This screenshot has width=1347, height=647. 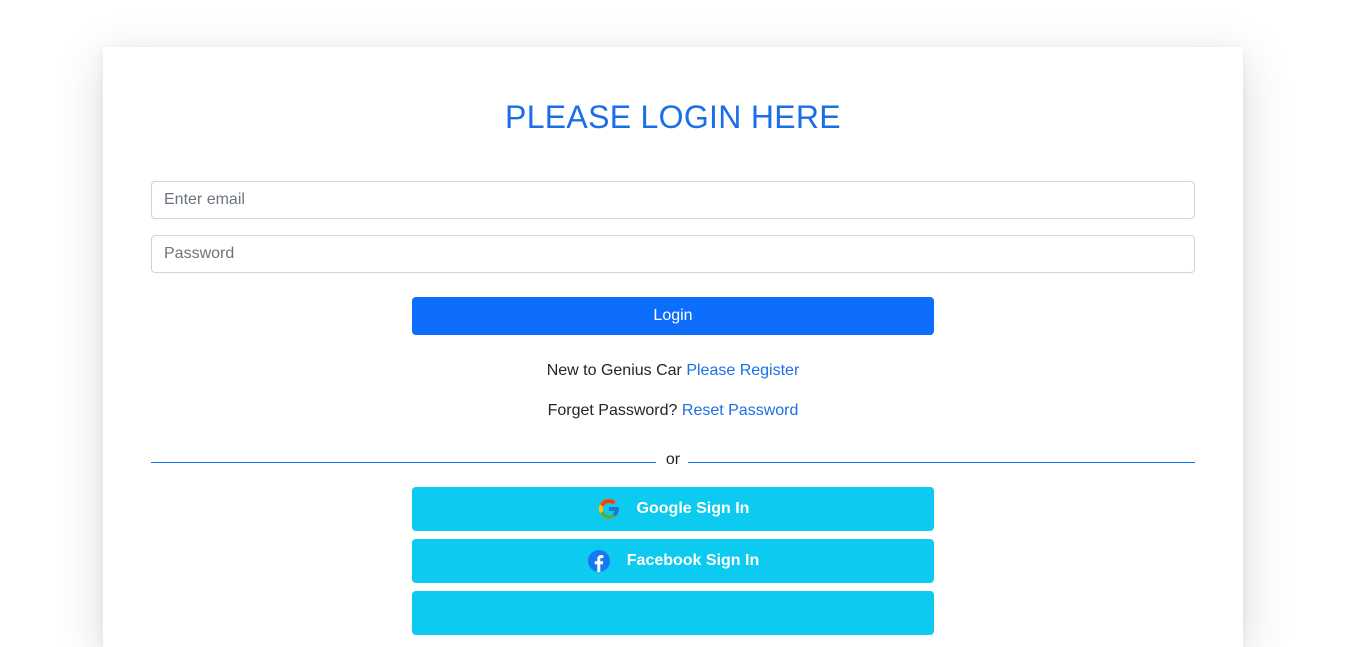 What do you see at coordinates (673, 200) in the screenshot?
I see `email-input` at bounding box center [673, 200].